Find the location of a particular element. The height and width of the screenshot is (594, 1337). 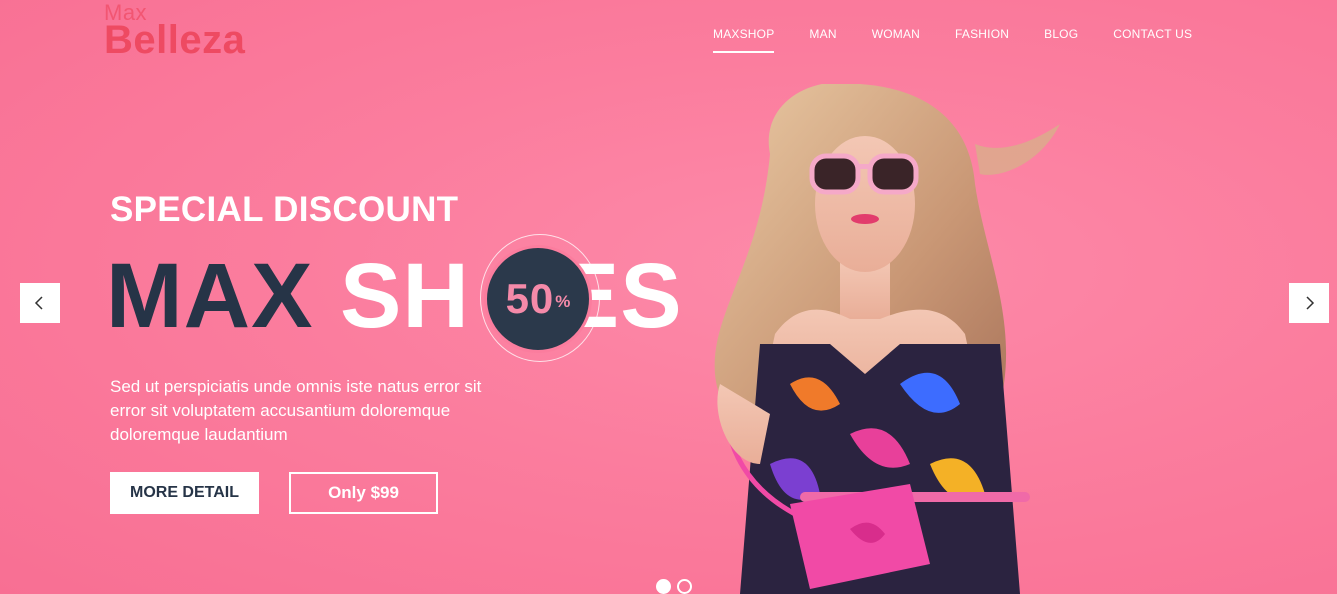

slider-prev-button is located at coordinates (40, 303).